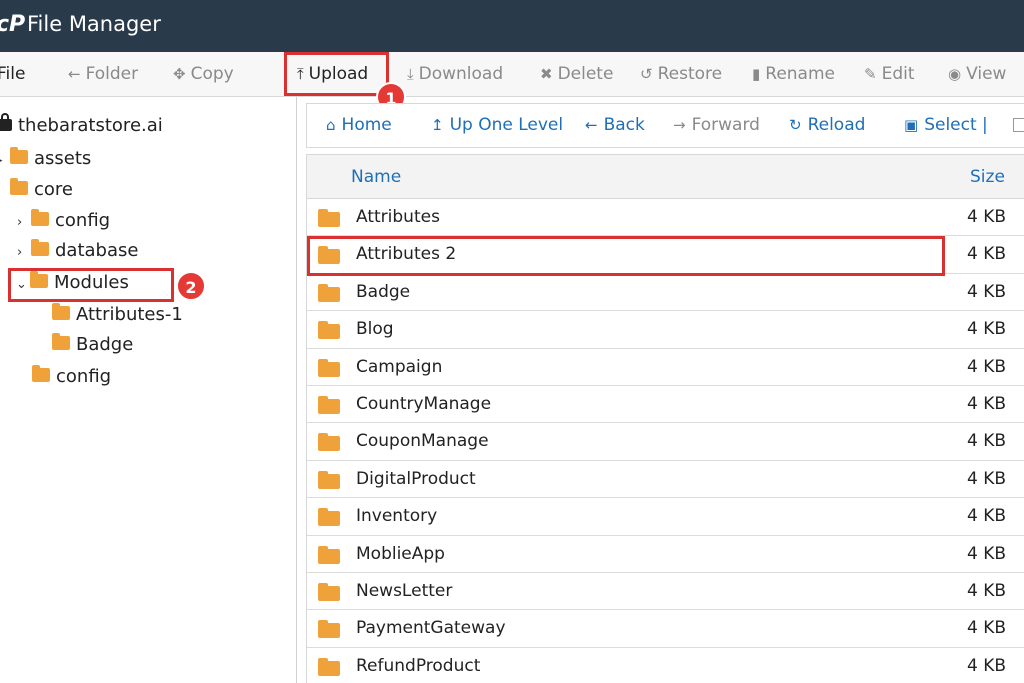 Image resolution: width=1024 pixels, height=683 pixels. Describe the element at coordinates (889, 74) in the screenshot. I see `edit-button: ✎ Edit` at that location.